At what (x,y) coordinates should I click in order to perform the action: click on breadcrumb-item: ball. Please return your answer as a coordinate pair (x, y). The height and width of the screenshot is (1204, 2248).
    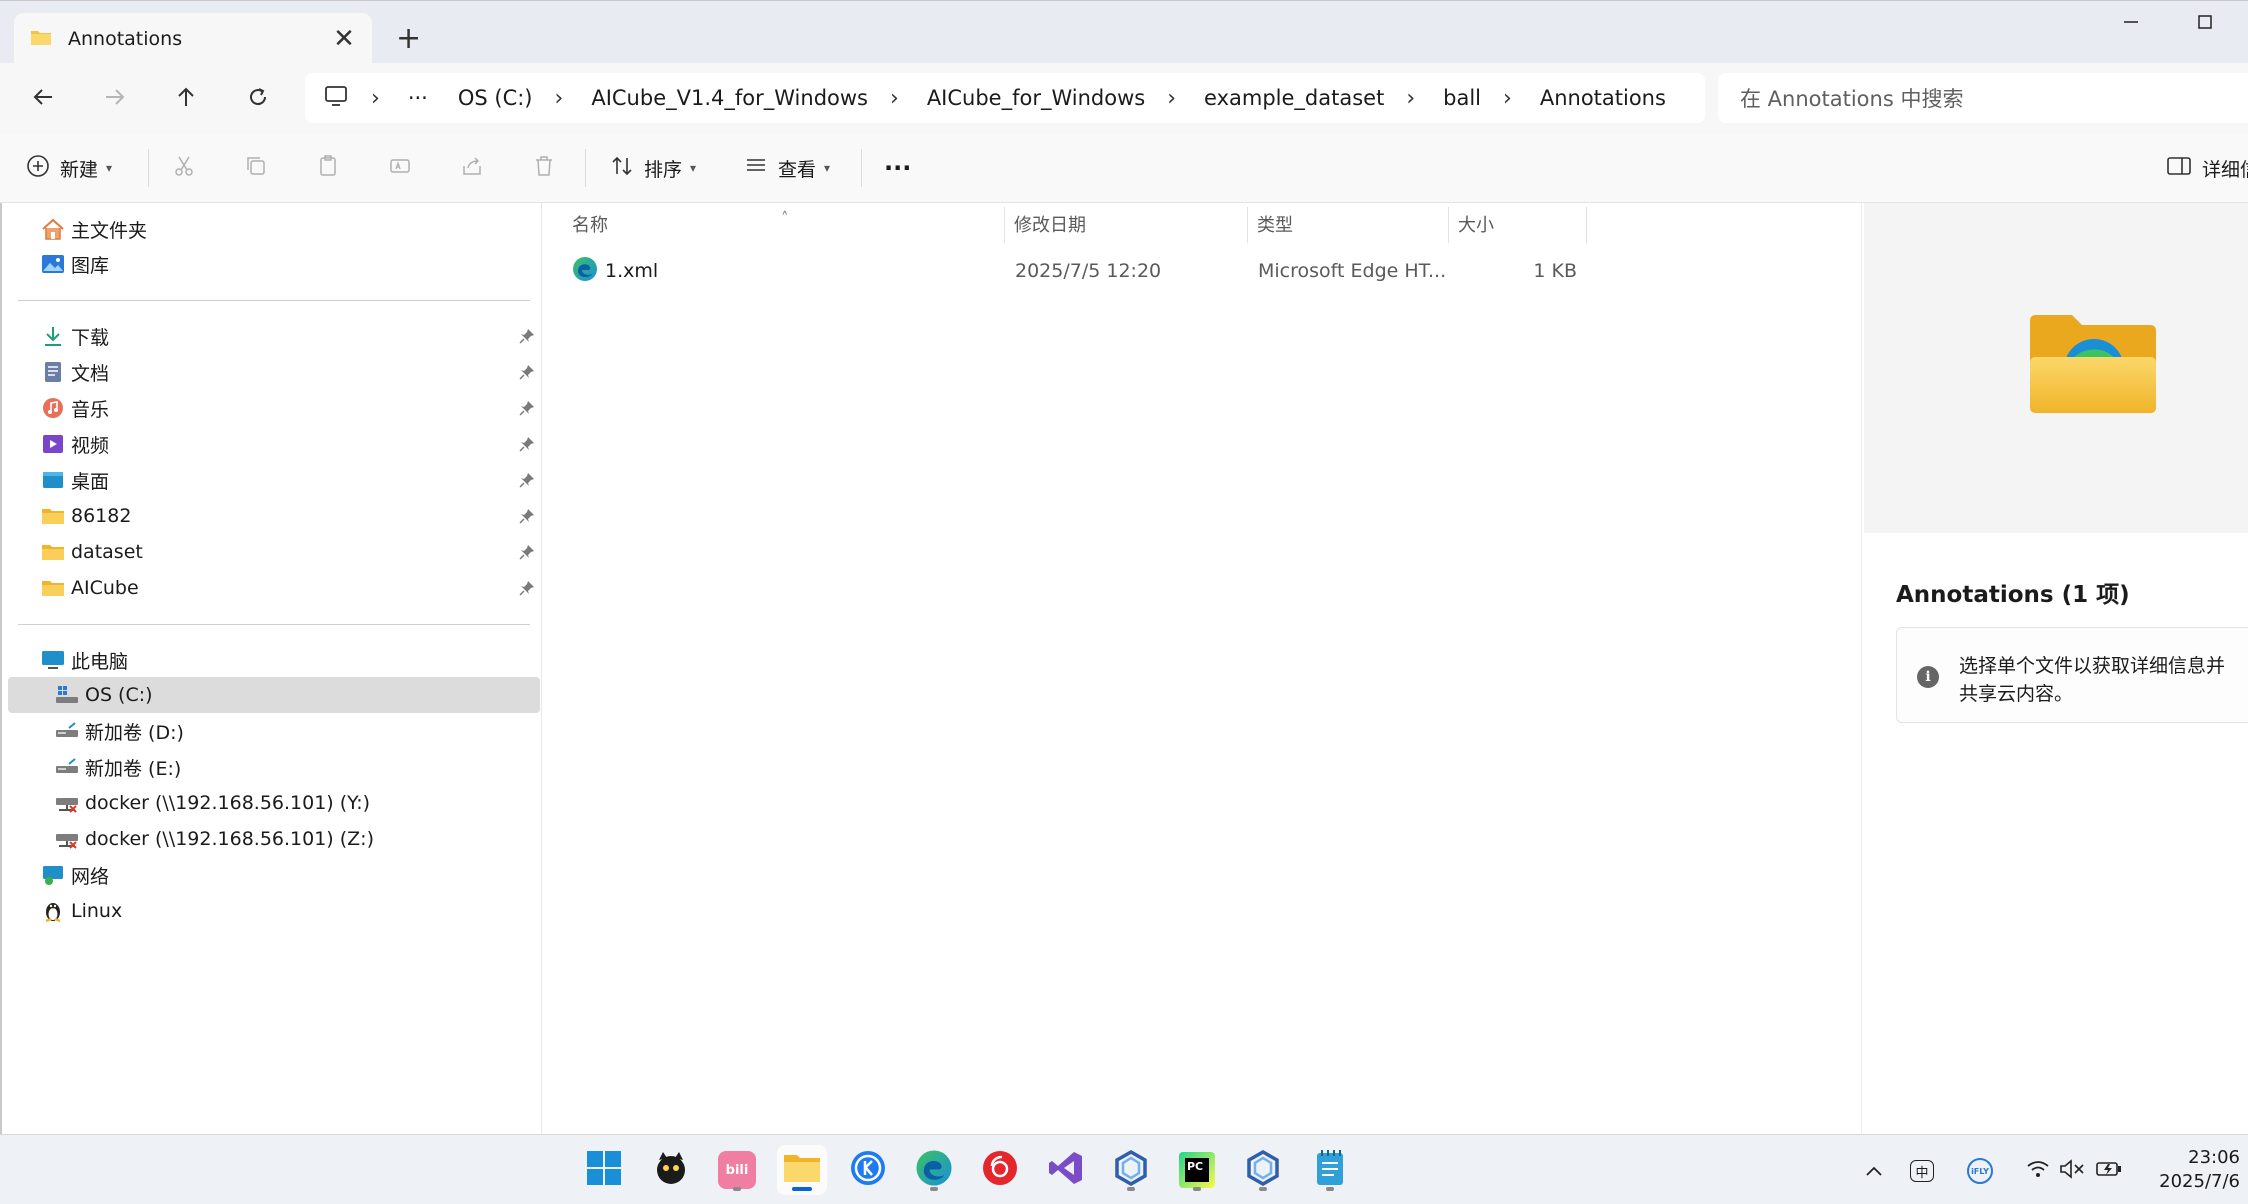
    Looking at the image, I should click on (1462, 98).